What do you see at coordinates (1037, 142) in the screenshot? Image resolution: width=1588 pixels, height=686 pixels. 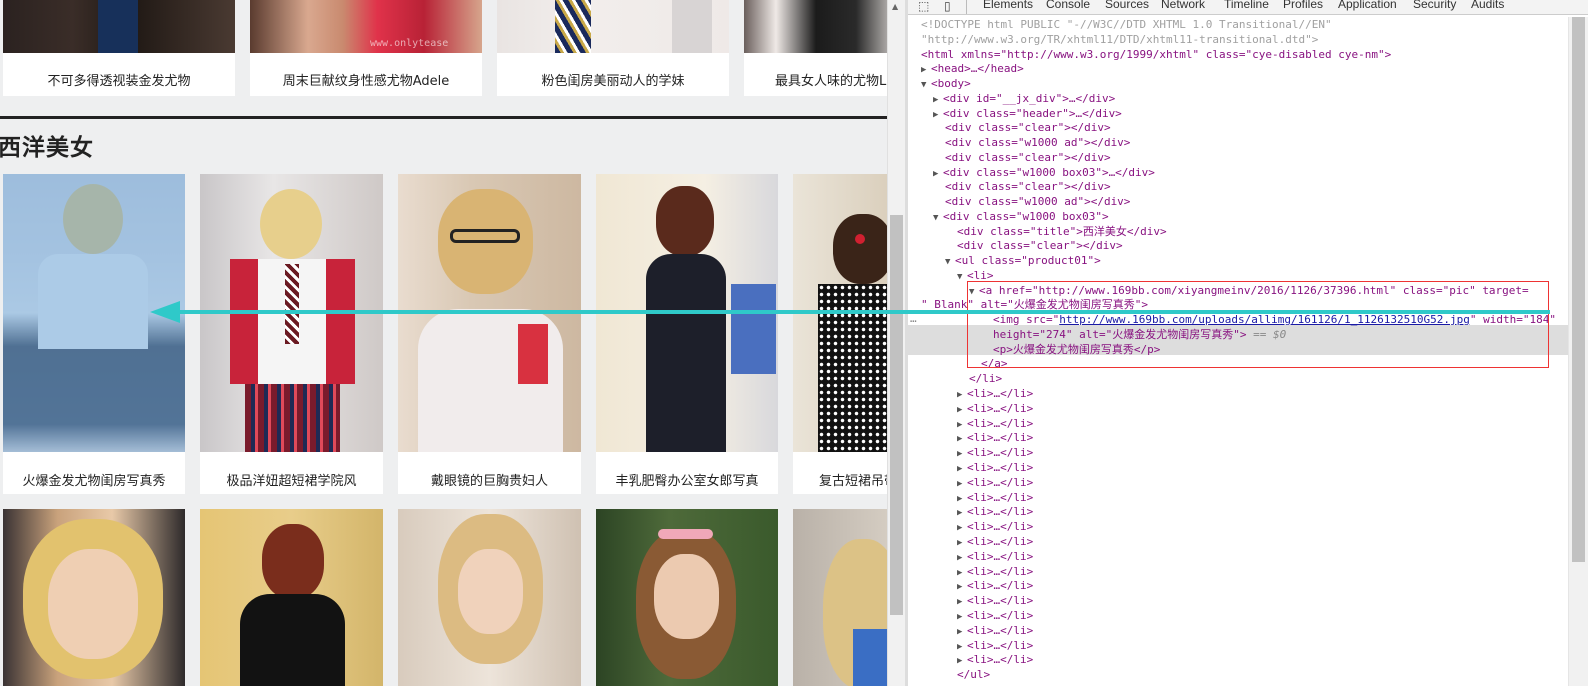 I see `dom-node: <div class="w1000 ad"></div>` at bounding box center [1037, 142].